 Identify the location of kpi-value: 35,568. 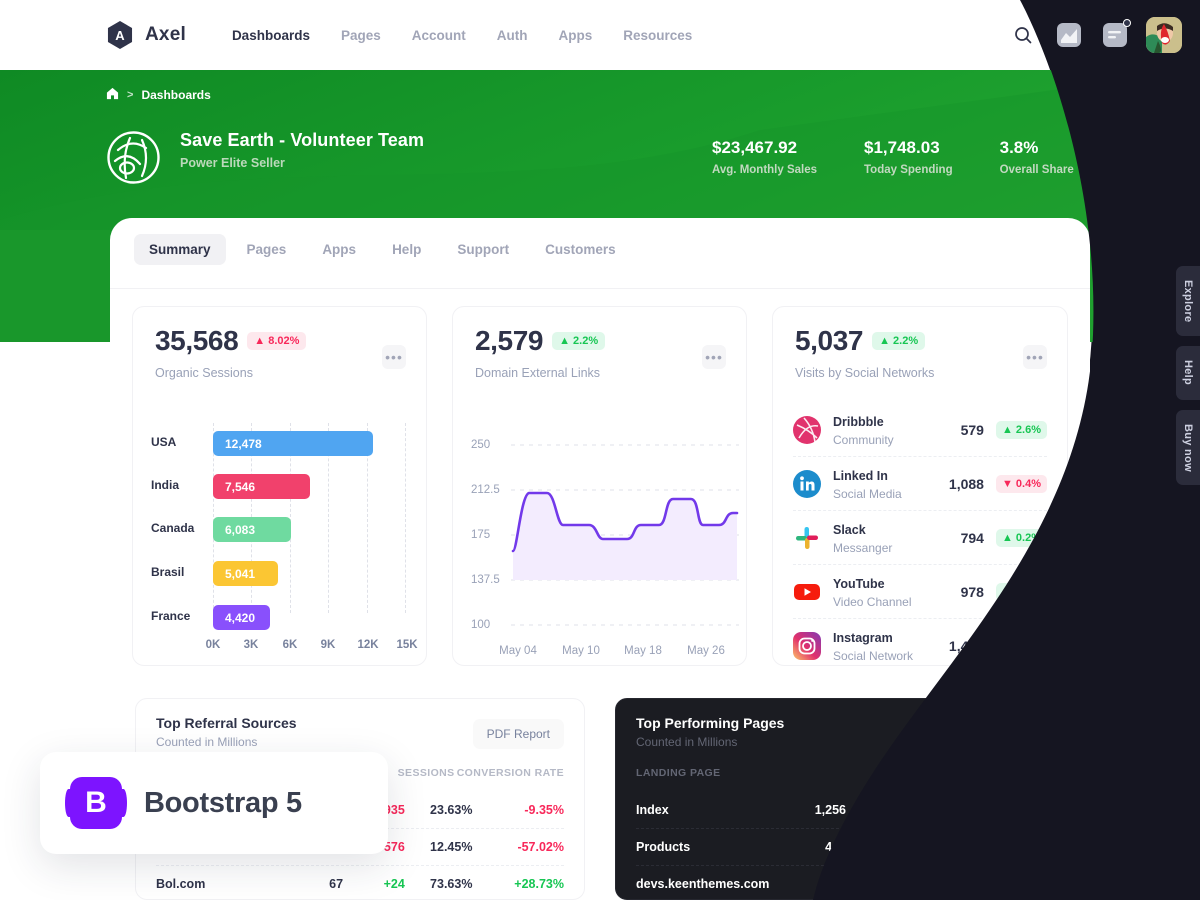
(197, 340).